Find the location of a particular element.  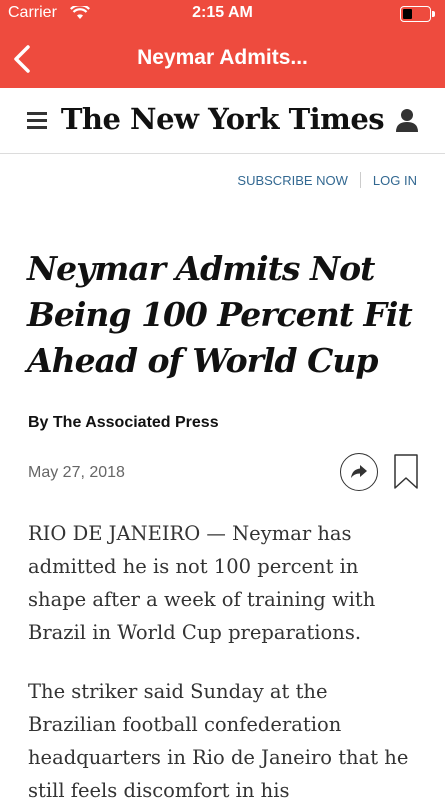

byline: By The Associated Press is located at coordinates (123, 422).